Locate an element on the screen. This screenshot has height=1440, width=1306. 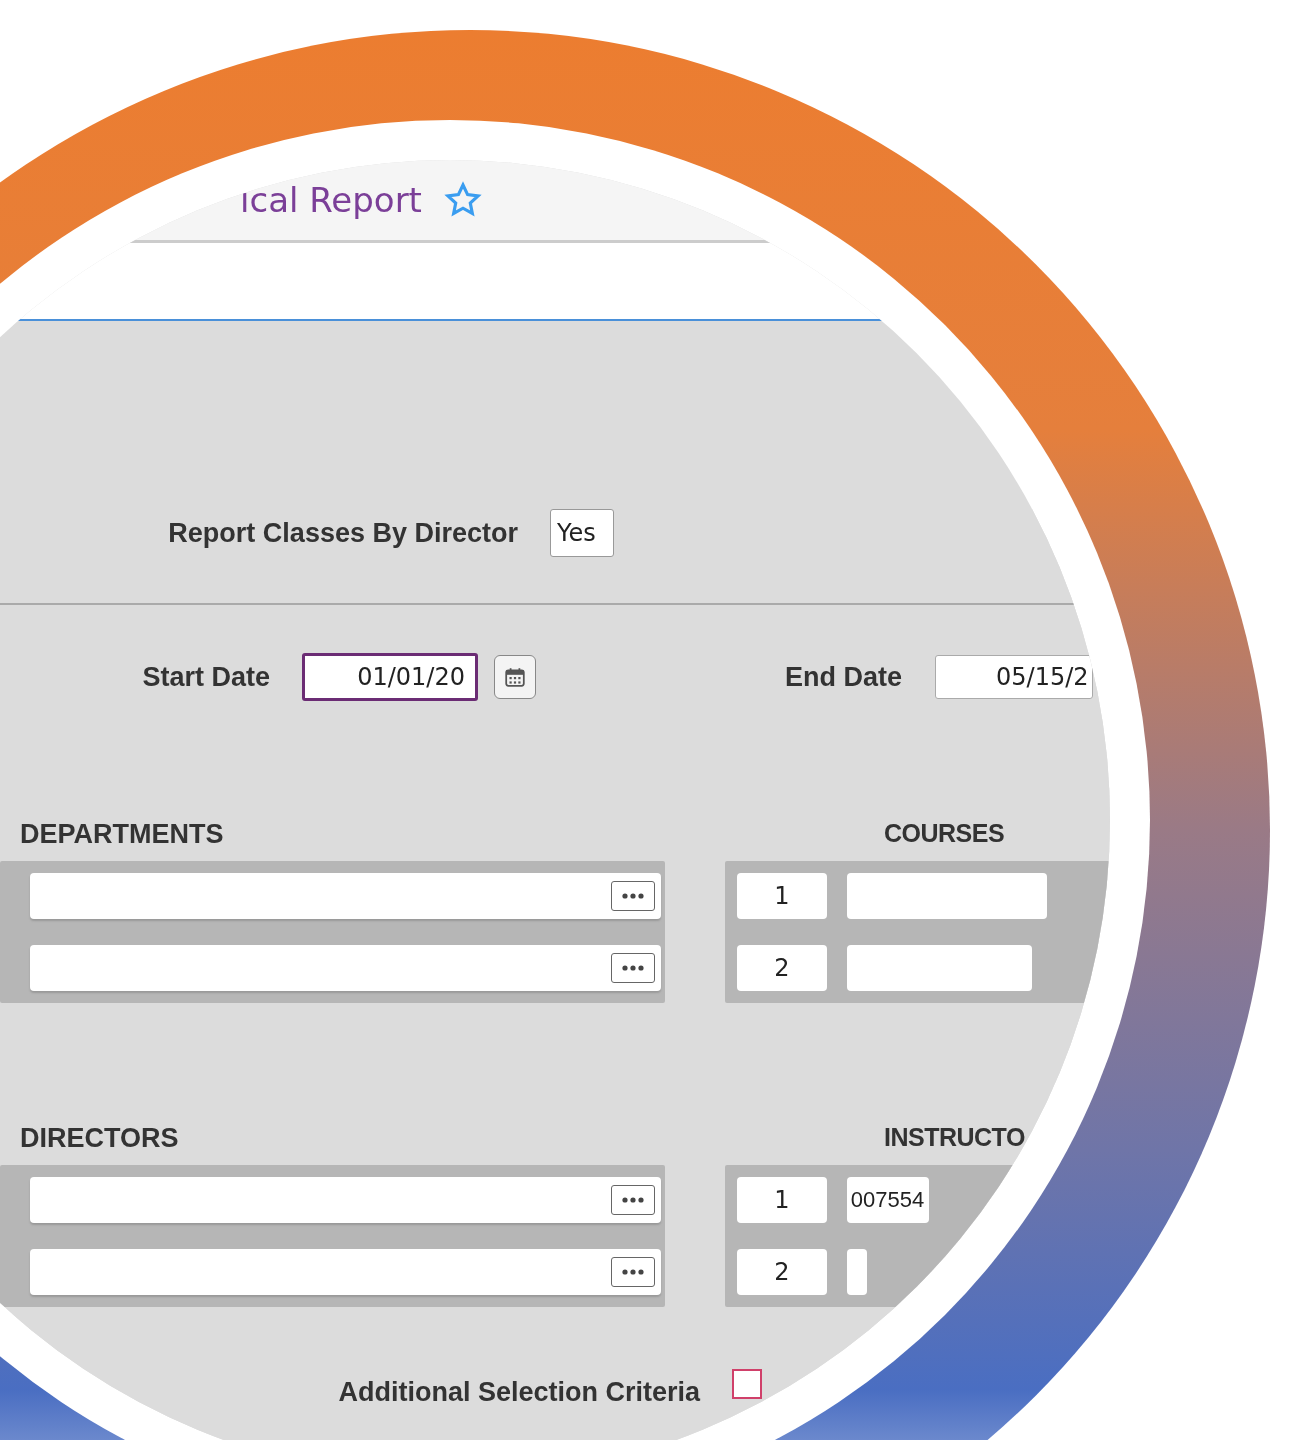
field-label: End Date is located at coordinates (842, 677).